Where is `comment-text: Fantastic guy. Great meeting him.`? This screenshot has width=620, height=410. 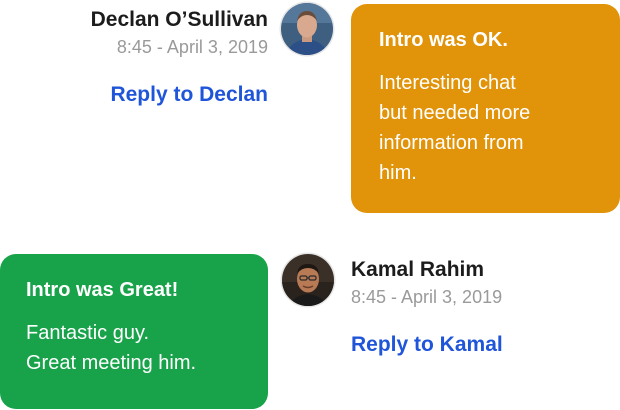 comment-text: Fantastic guy. Great meeting him. is located at coordinates (137, 348).